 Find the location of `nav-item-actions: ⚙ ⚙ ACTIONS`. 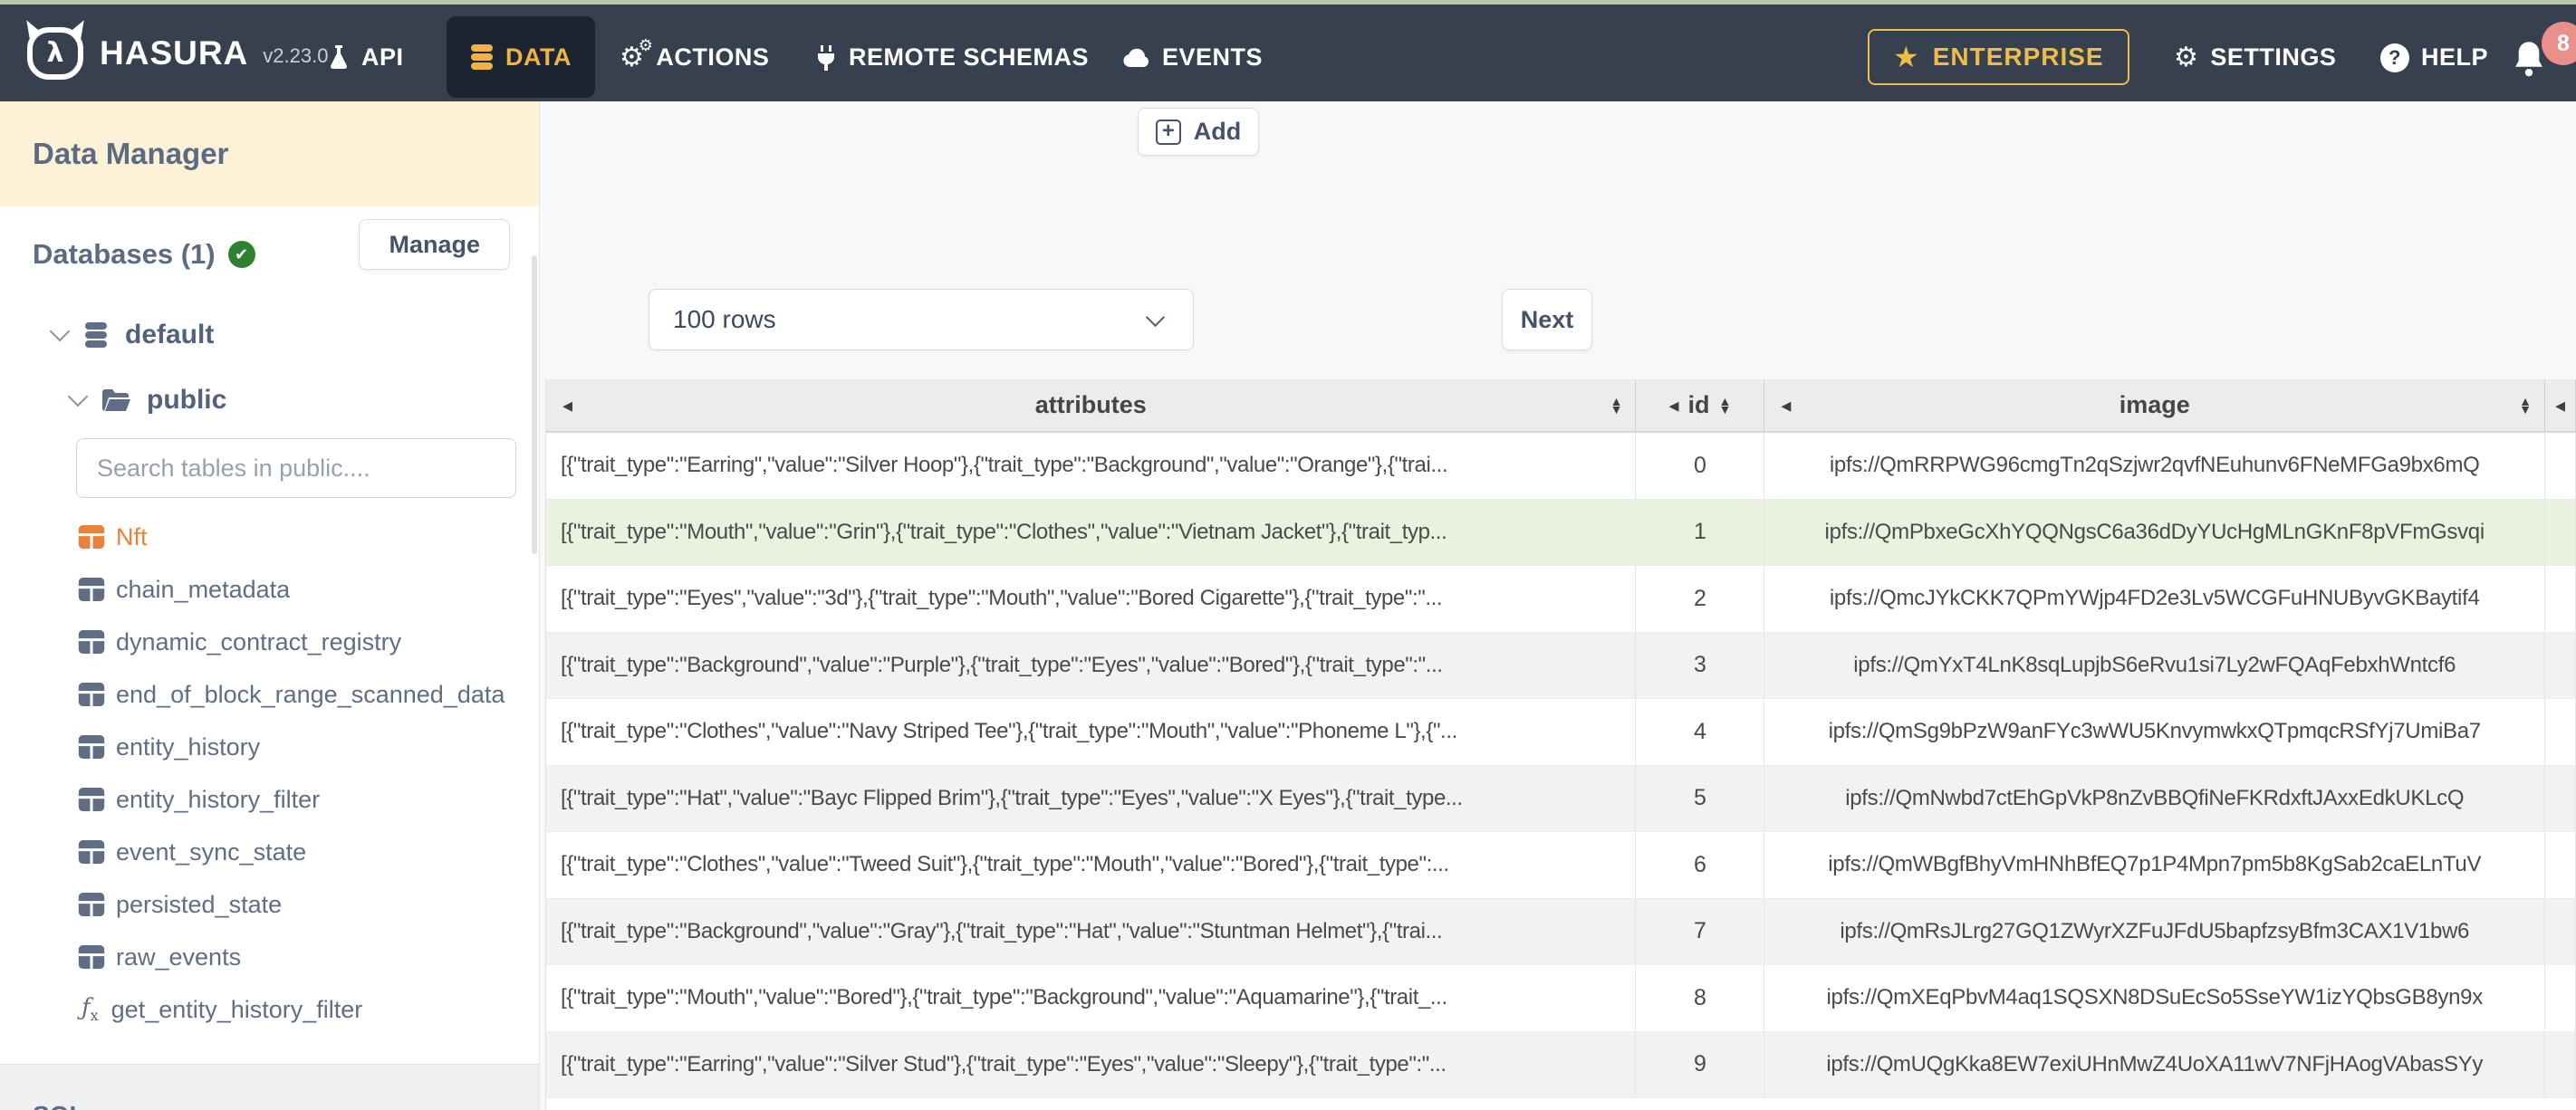

nav-item-actions: ⚙ ⚙ ACTIONS is located at coordinates (694, 58).